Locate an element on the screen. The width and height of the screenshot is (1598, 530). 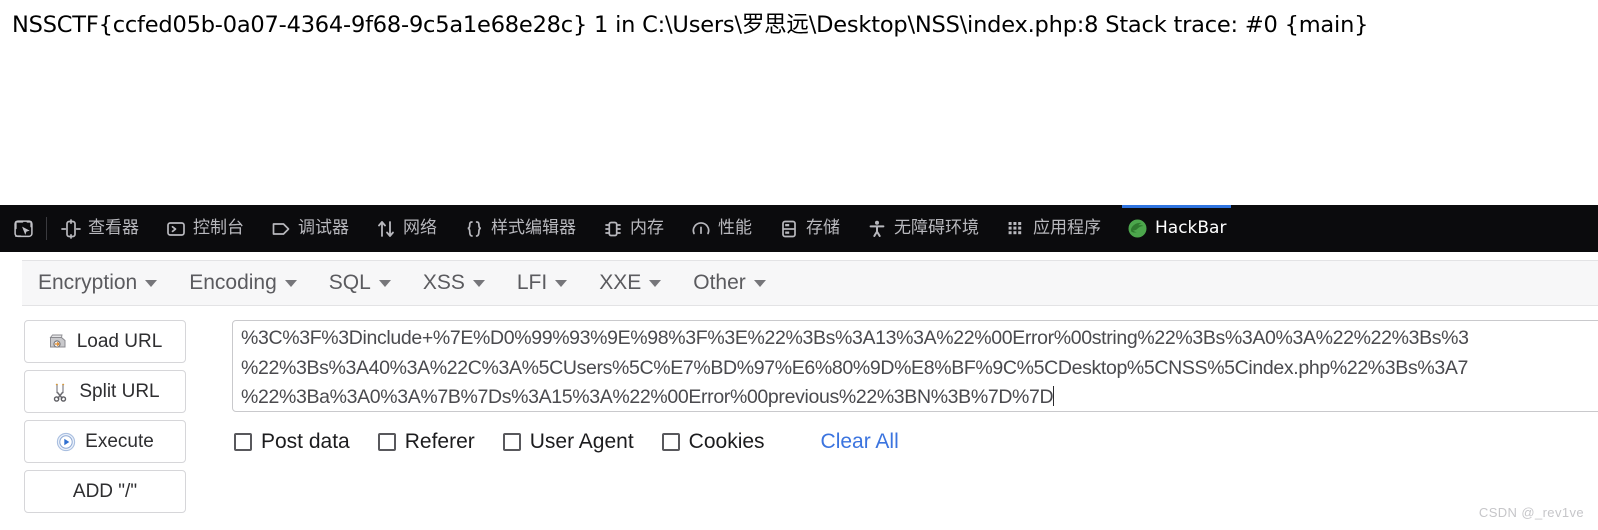
element-picker-button is located at coordinates (23, 228).